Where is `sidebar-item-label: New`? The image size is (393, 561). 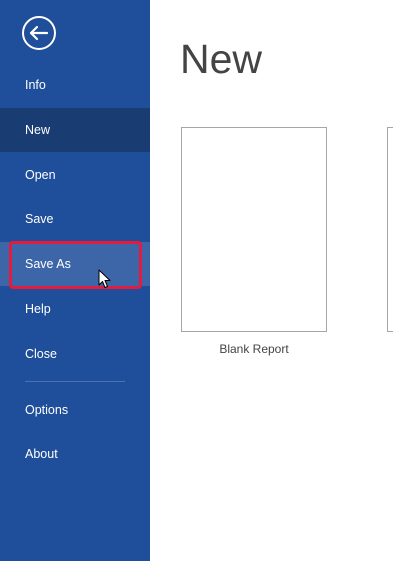
sidebar-item-label: New is located at coordinates (38, 130).